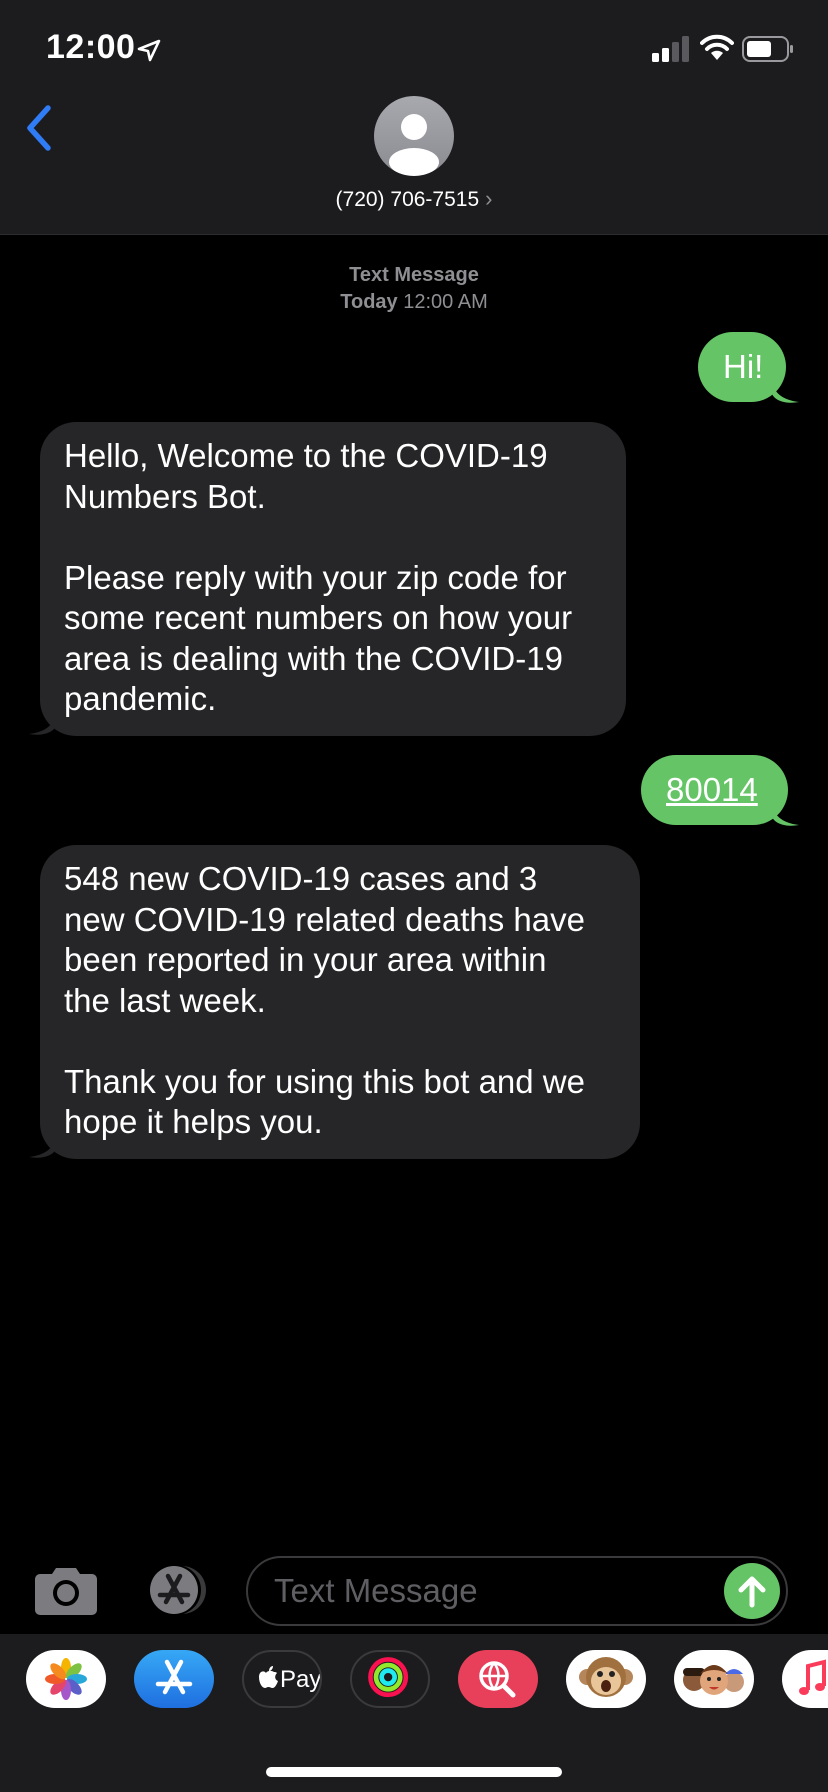 This screenshot has width=828, height=1792. Describe the element at coordinates (517, 1591) in the screenshot. I see `message-input` at that location.